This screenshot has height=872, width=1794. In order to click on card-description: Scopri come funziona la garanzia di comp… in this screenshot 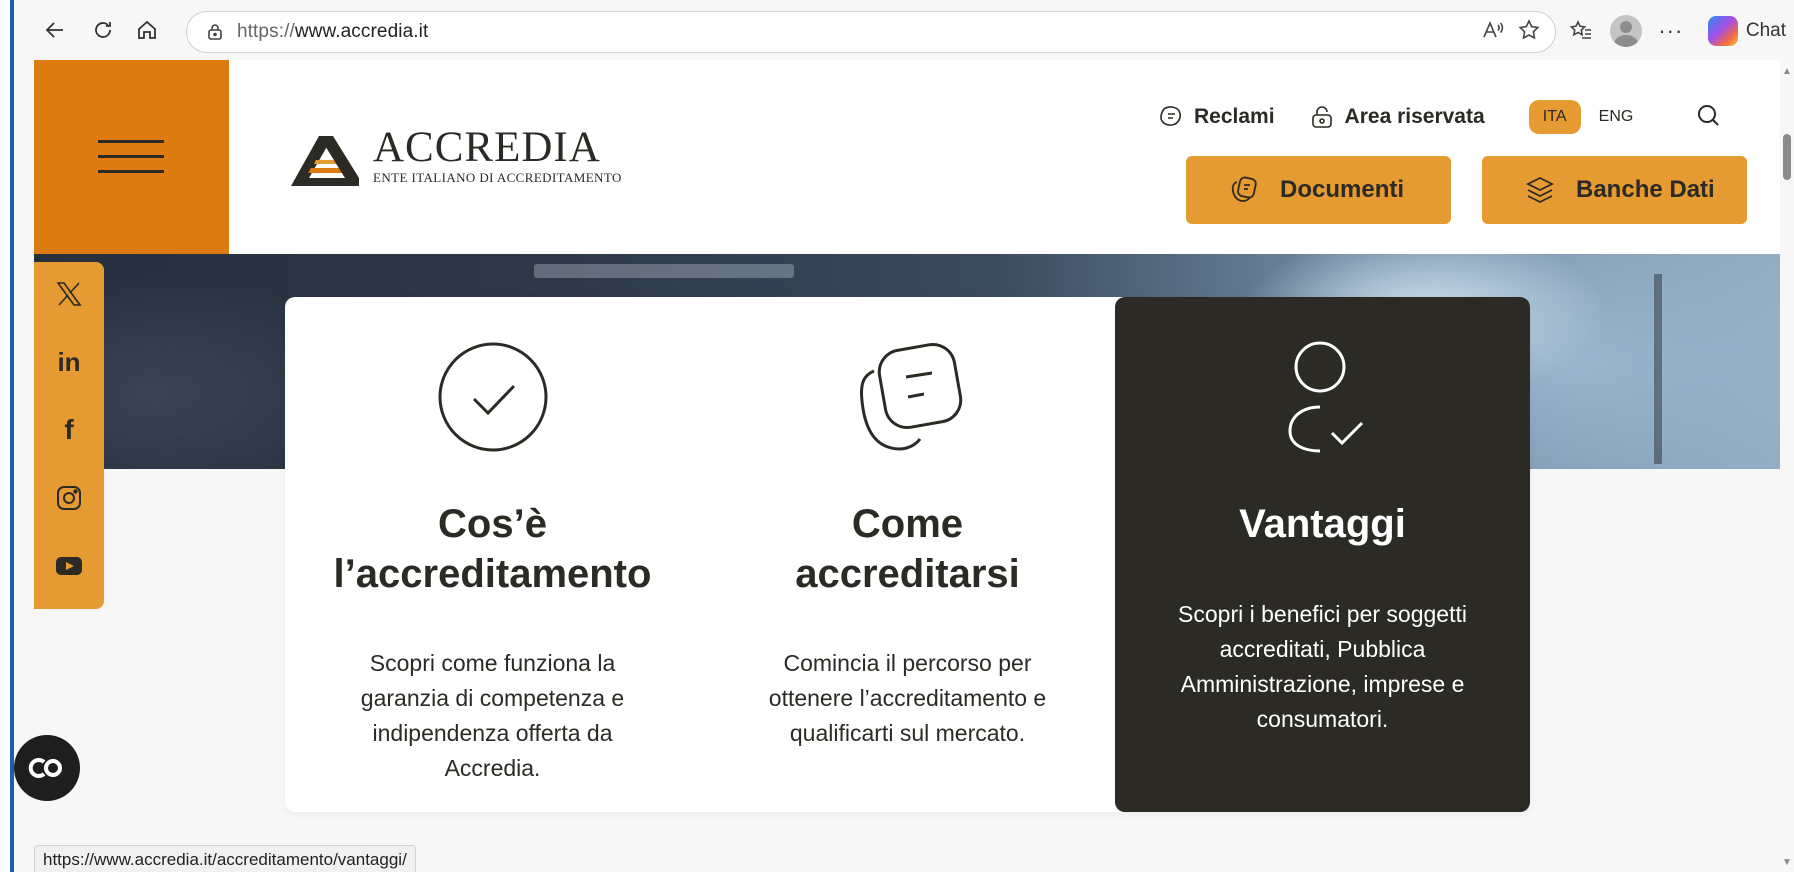, I will do `click(492, 715)`.